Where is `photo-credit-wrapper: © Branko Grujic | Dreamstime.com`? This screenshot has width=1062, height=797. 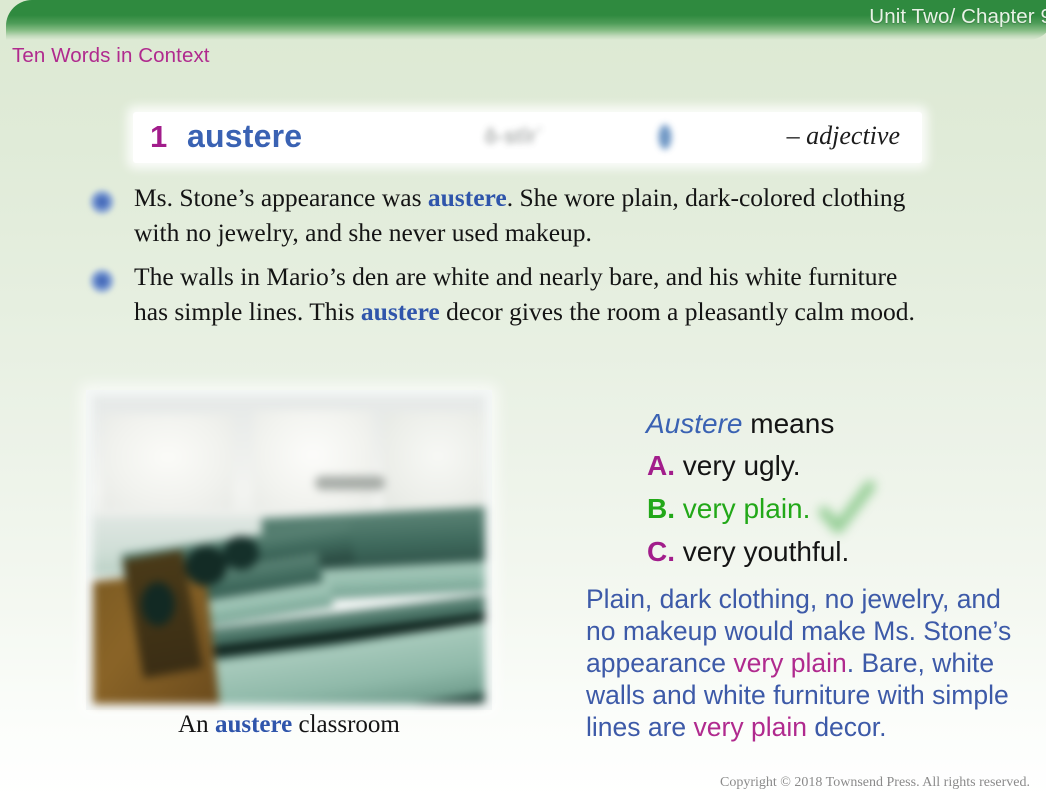
photo-credit-wrapper: © Branko Grujic | Dreamstime.com is located at coordinates (71, 620).